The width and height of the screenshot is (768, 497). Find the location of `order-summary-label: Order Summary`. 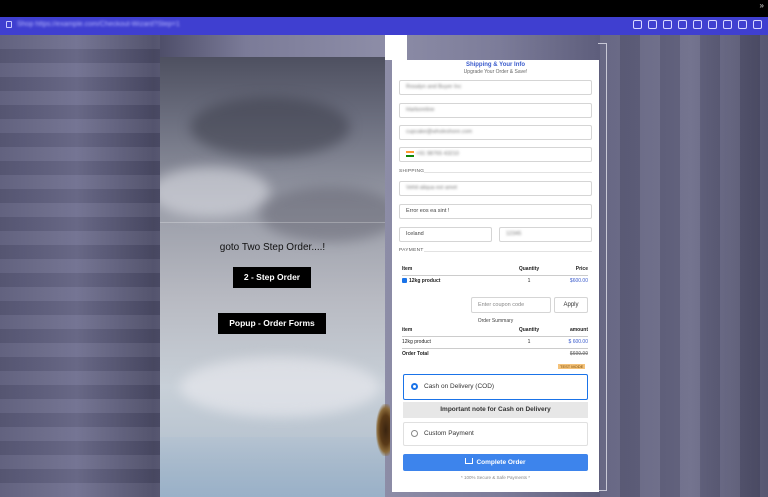

order-summary-label: Order Summary is located at coordinates (495, 321).